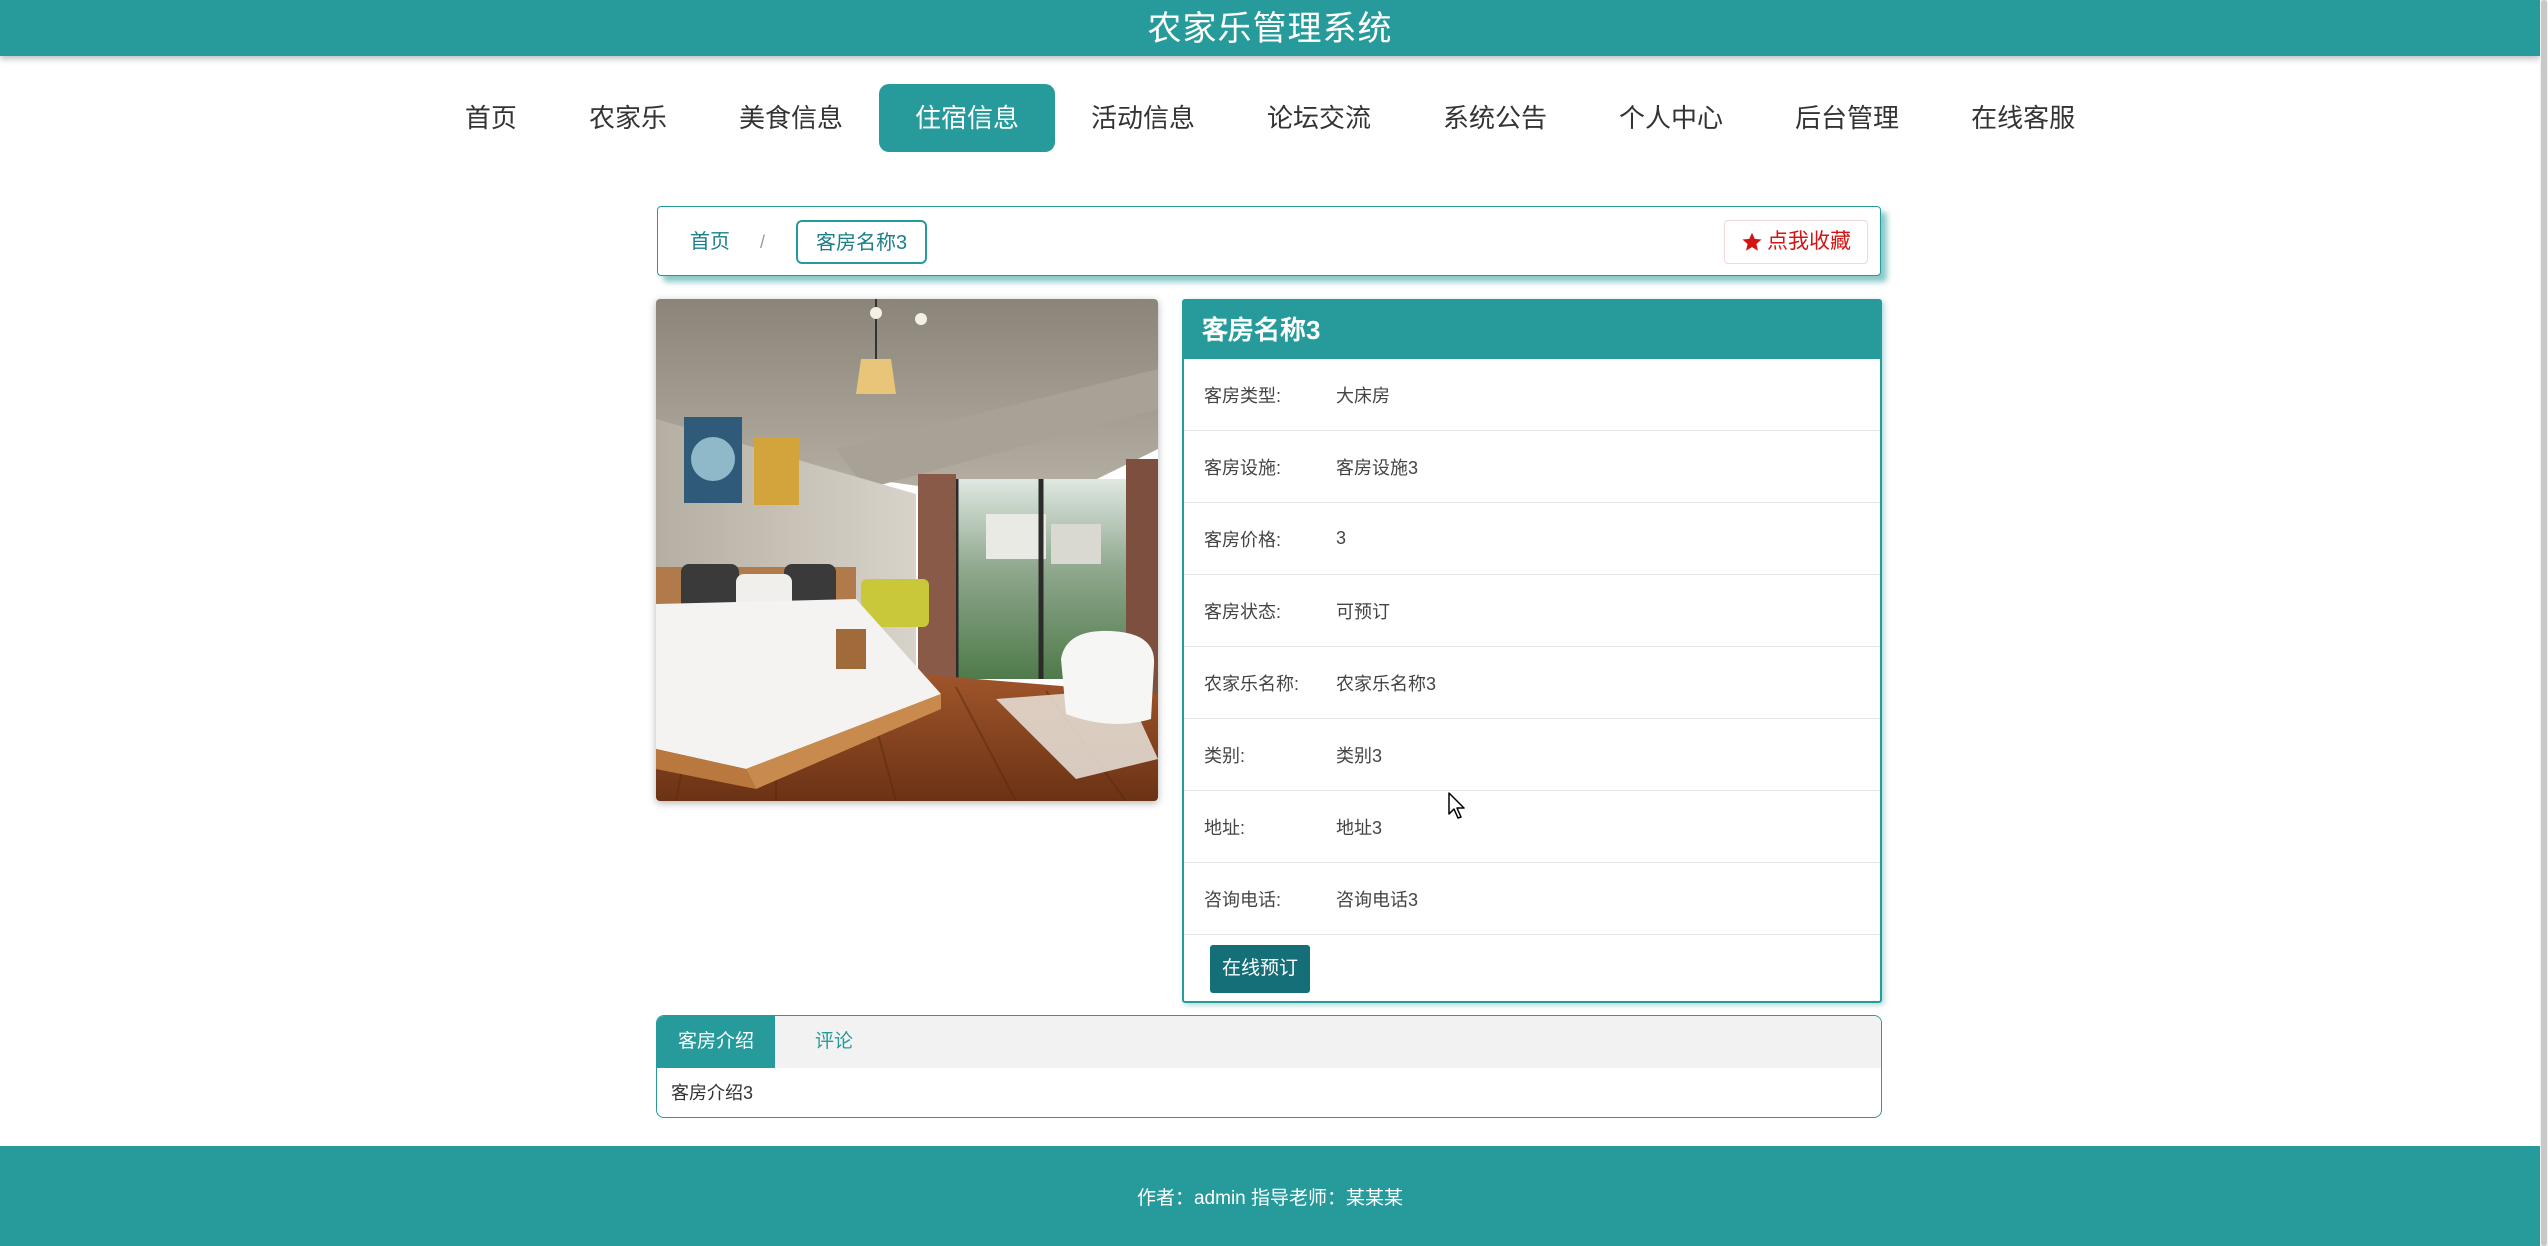 This screenshot has height=1246, width=2548. What do you see at coordinates (1252, 683) in the screenshot?
I see `detail-label: 农家乐名称:` at bounding box center [1252, 683].